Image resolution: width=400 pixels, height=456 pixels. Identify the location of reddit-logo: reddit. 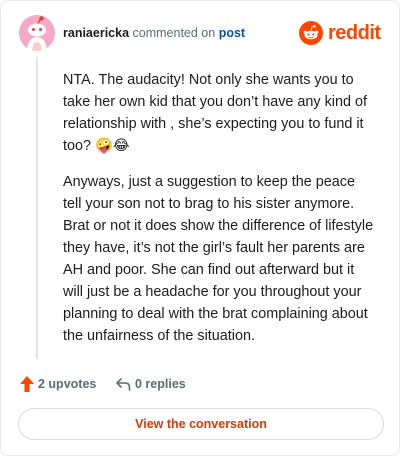
(341, 33).